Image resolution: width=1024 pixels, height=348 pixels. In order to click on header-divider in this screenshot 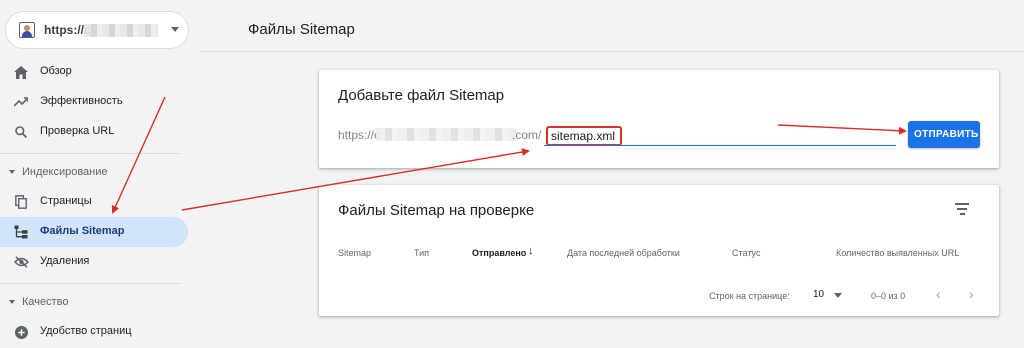, I will do `click(612, 51)`.